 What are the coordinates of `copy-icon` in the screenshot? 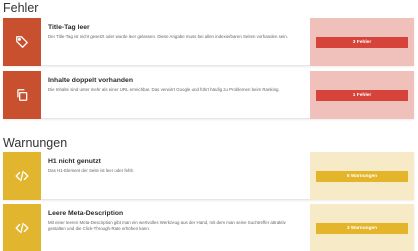 It's located at (22, 95).